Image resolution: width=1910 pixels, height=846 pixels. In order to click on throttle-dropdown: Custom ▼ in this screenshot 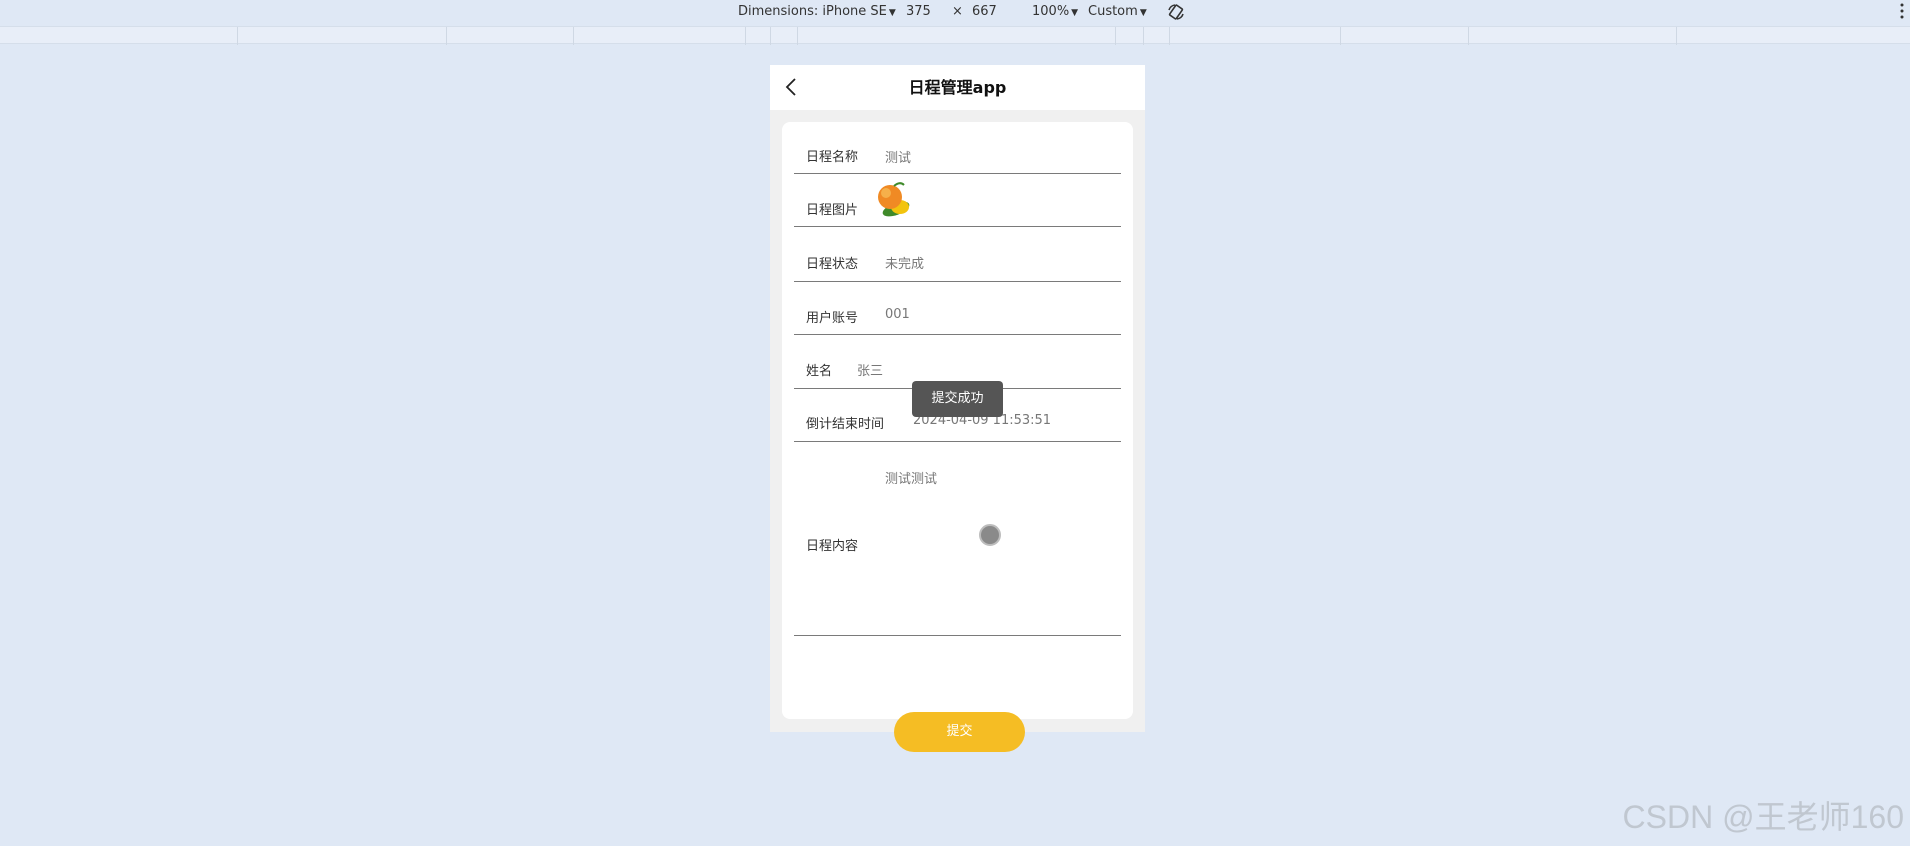, I will do `click(1117, 11)`.